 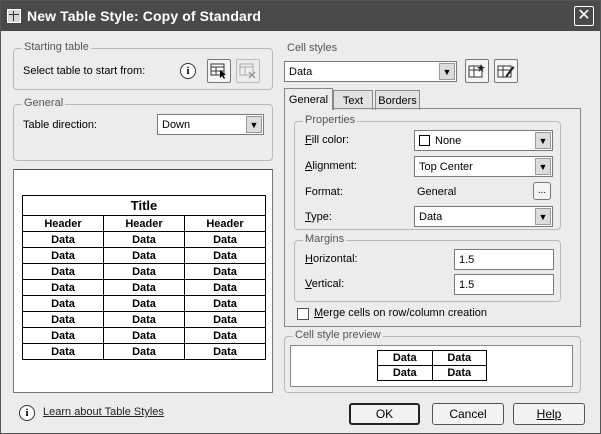 I want to click on general-group: General Table direction: Down ▼, so click(x=143, y=129).